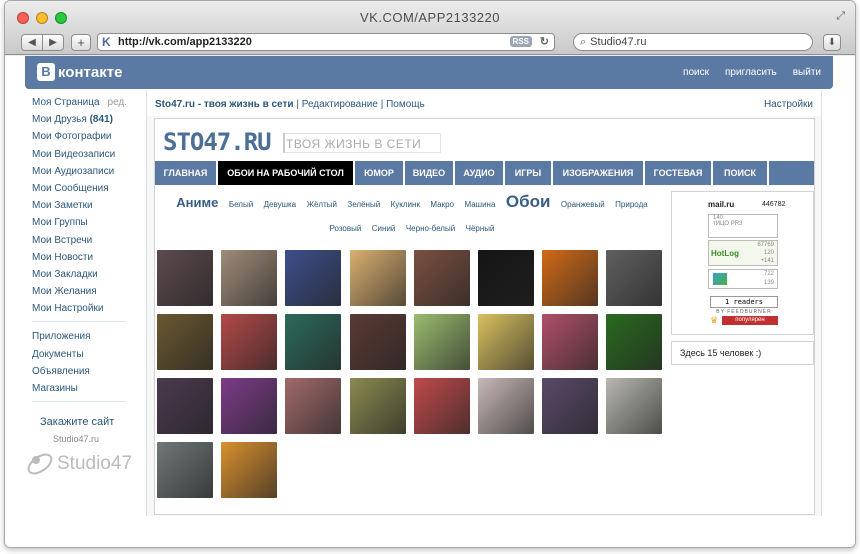  What do you see at coordinates (84, 371) in the screenshot?
I see `nav-ads: Объявления` at bounding box center [84, 371].